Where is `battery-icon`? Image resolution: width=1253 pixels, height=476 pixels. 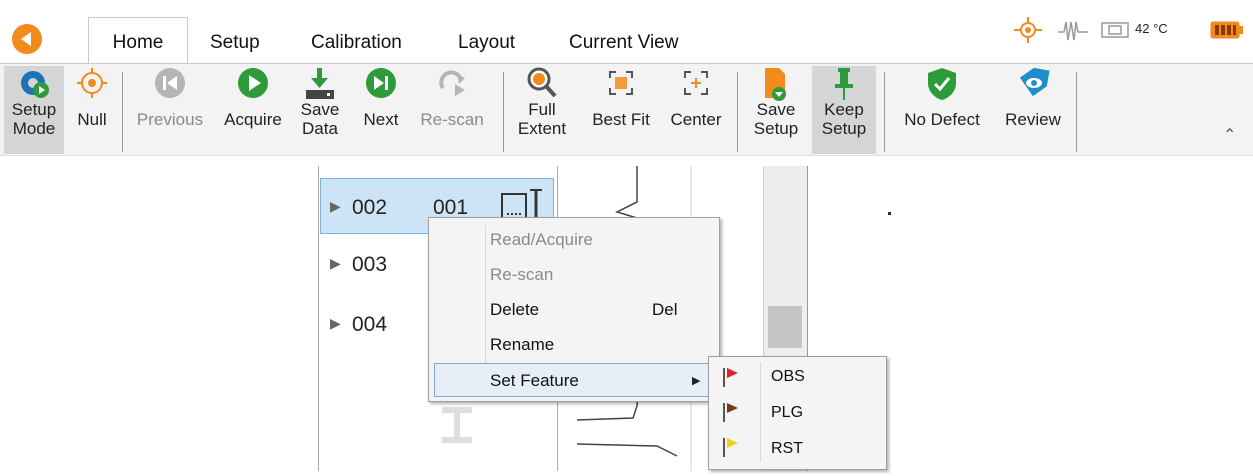
battery-icon is located at coordinates (1226, 30).